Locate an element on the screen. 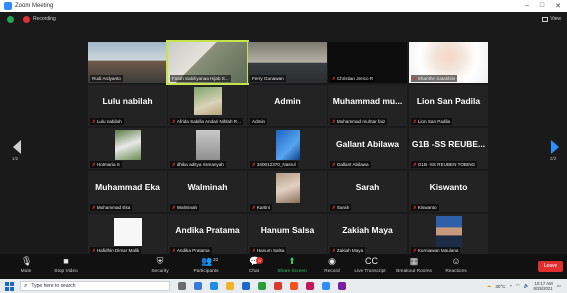 The image size is (567, 293). volume-icon: 🔈 is located at coordinates (527, 286).